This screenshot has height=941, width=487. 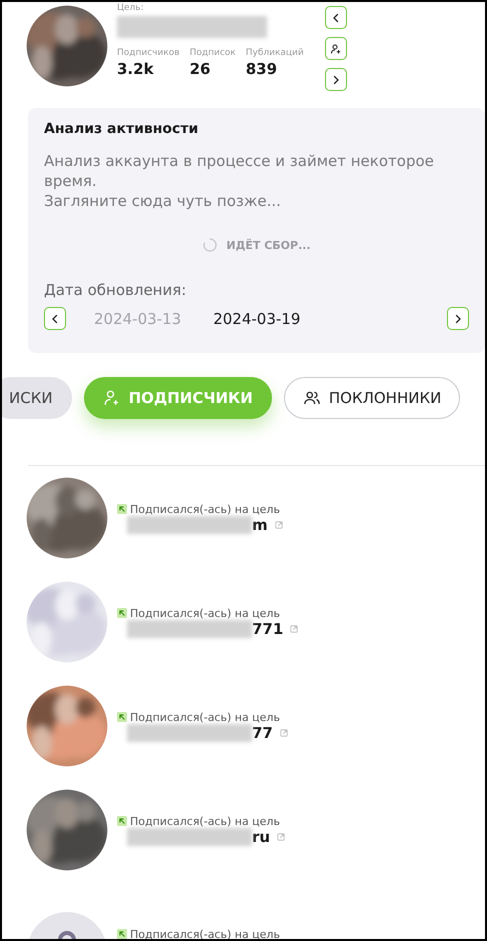 What do you see at coordinates (37, 398) in the screenshot?
I see `tab: ИСКИ` at bounding box center [37, 398].